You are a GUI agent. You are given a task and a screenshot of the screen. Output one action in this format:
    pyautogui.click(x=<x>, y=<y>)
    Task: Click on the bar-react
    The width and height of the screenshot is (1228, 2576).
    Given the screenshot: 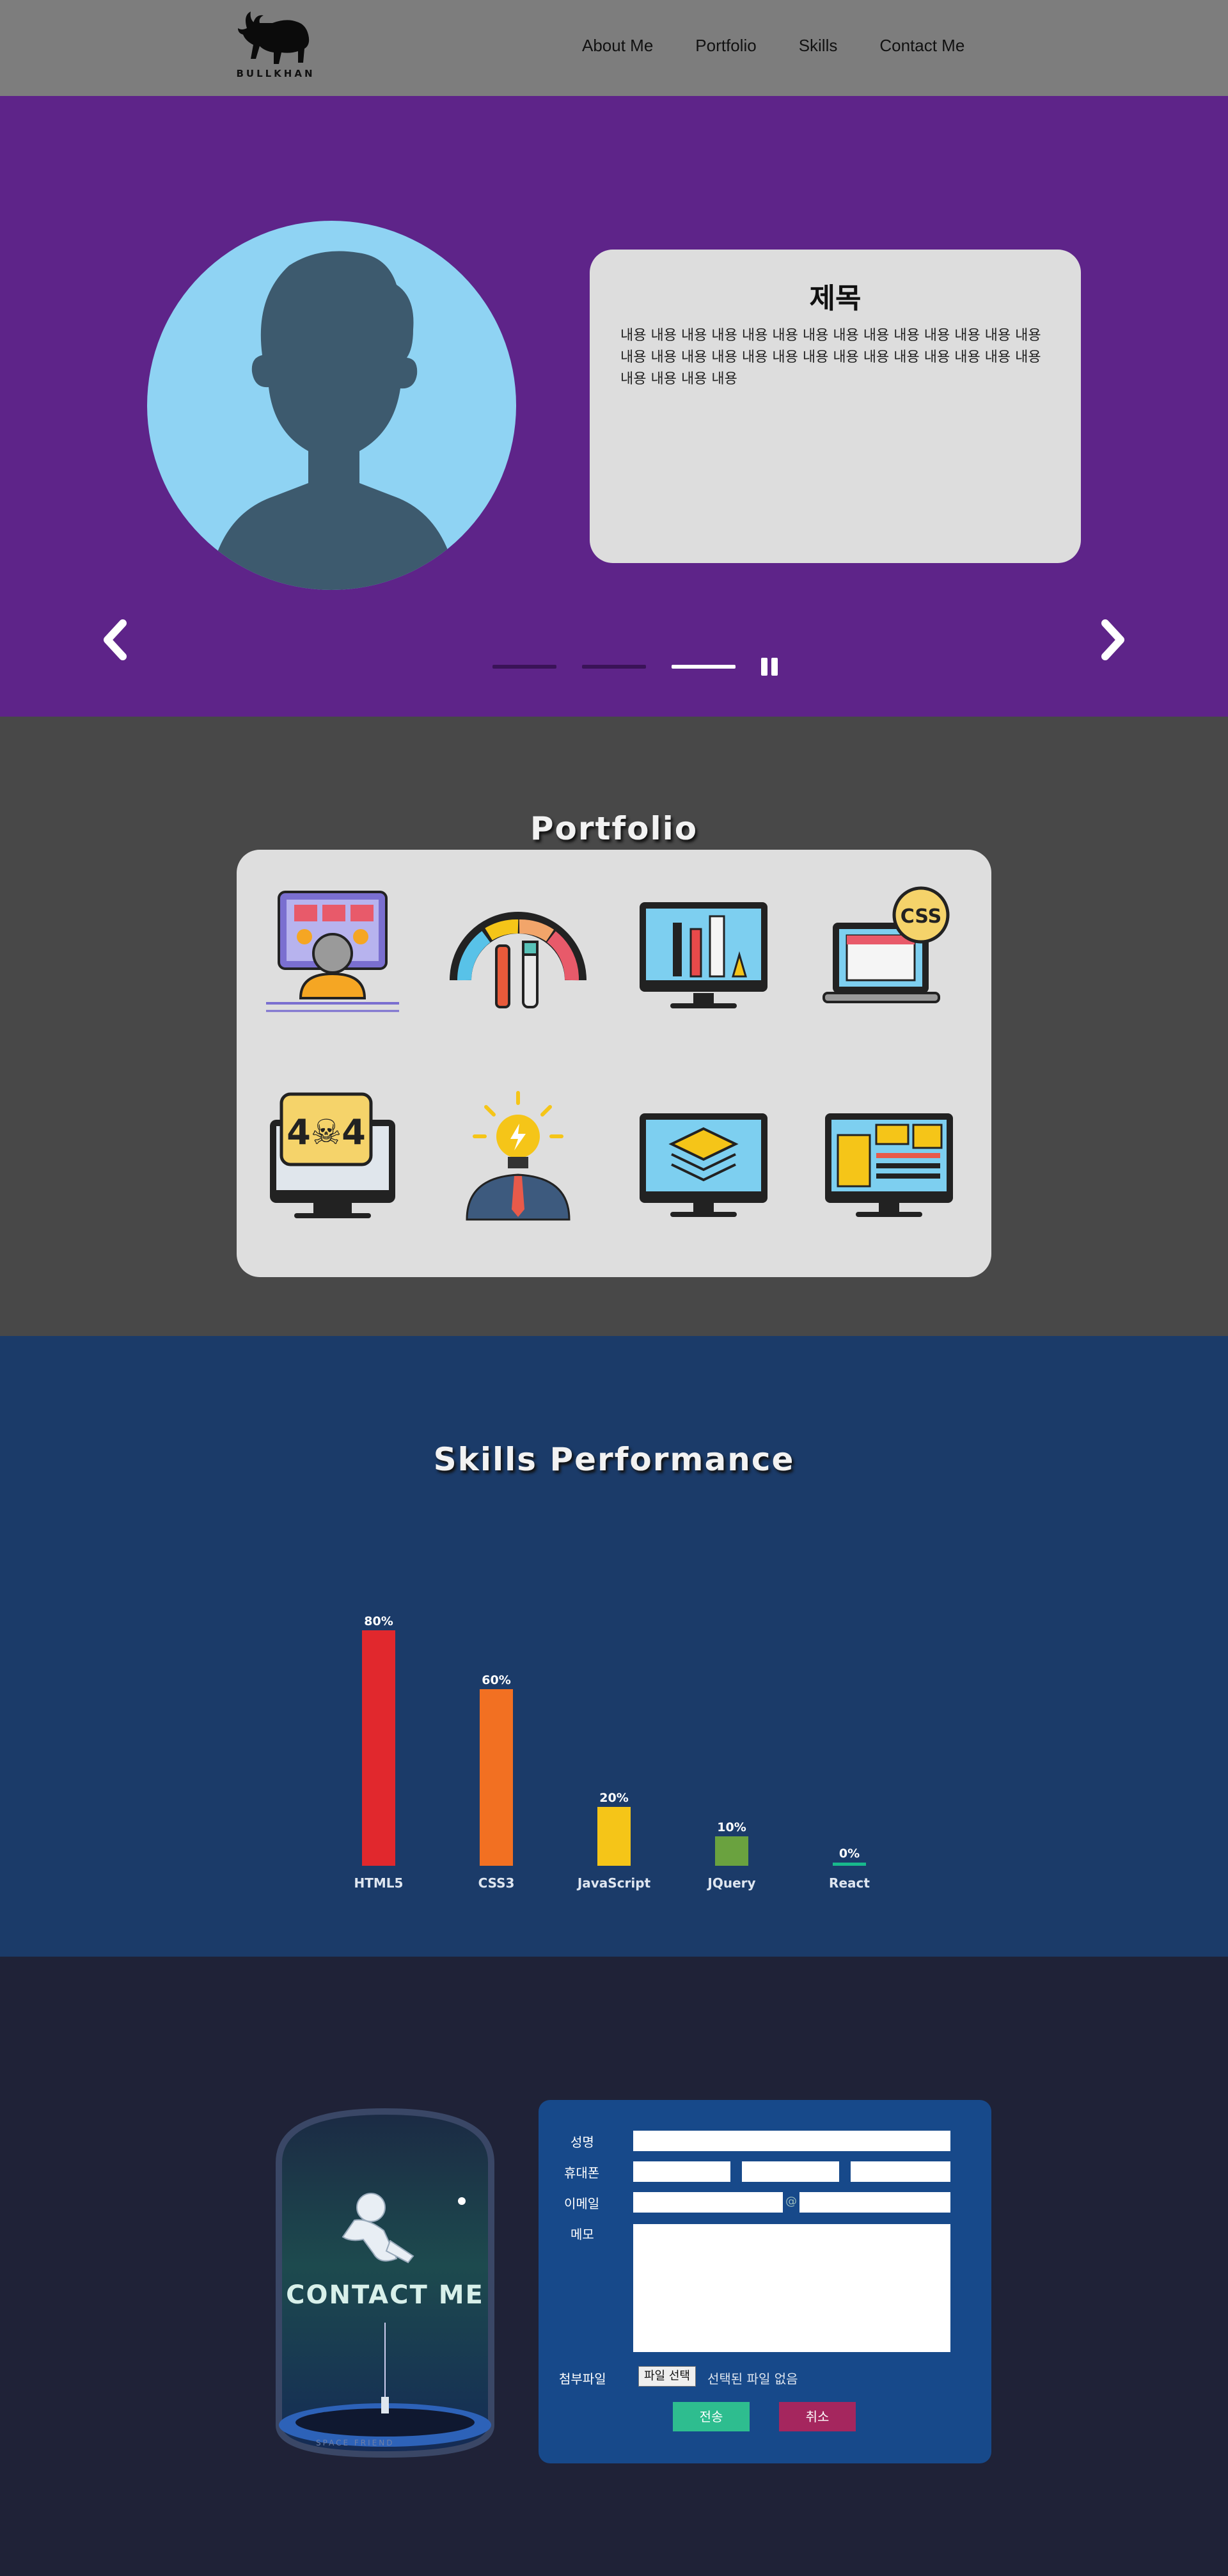 What is the action you would take?
    pyautogui.click(x=849, y=1865)
    